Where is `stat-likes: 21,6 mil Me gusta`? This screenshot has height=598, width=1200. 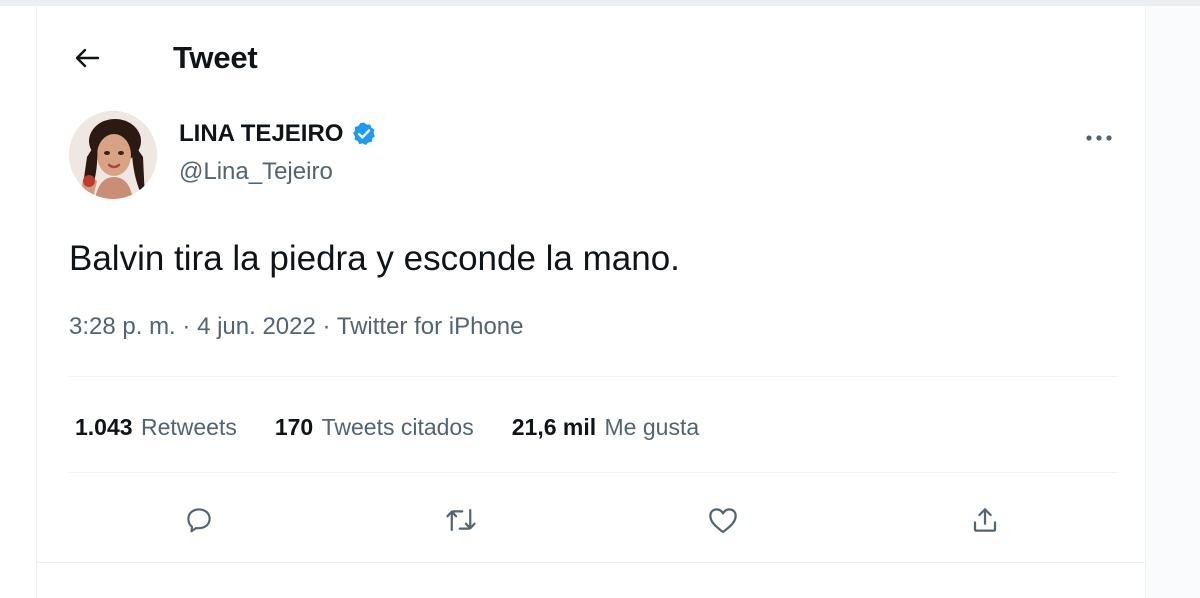
stat-likes: 21,6 mil Me gusta is located at coordinates (605, 427).